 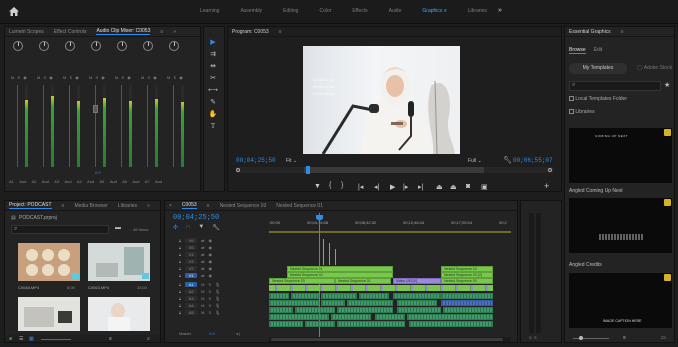 I want to click on list-view-icon: ≡, so click(x=624, y=338).